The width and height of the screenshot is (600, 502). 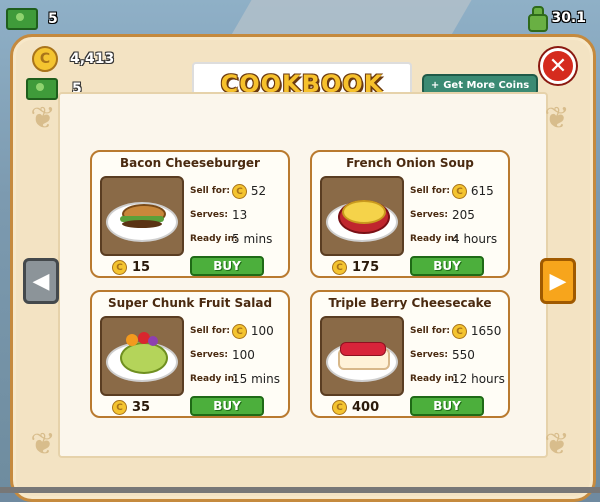 What do you see at coordinates (410, 163) in the screenshot?
I see `recipe-name: French Onion Soup` at bounding box center [410, 163].